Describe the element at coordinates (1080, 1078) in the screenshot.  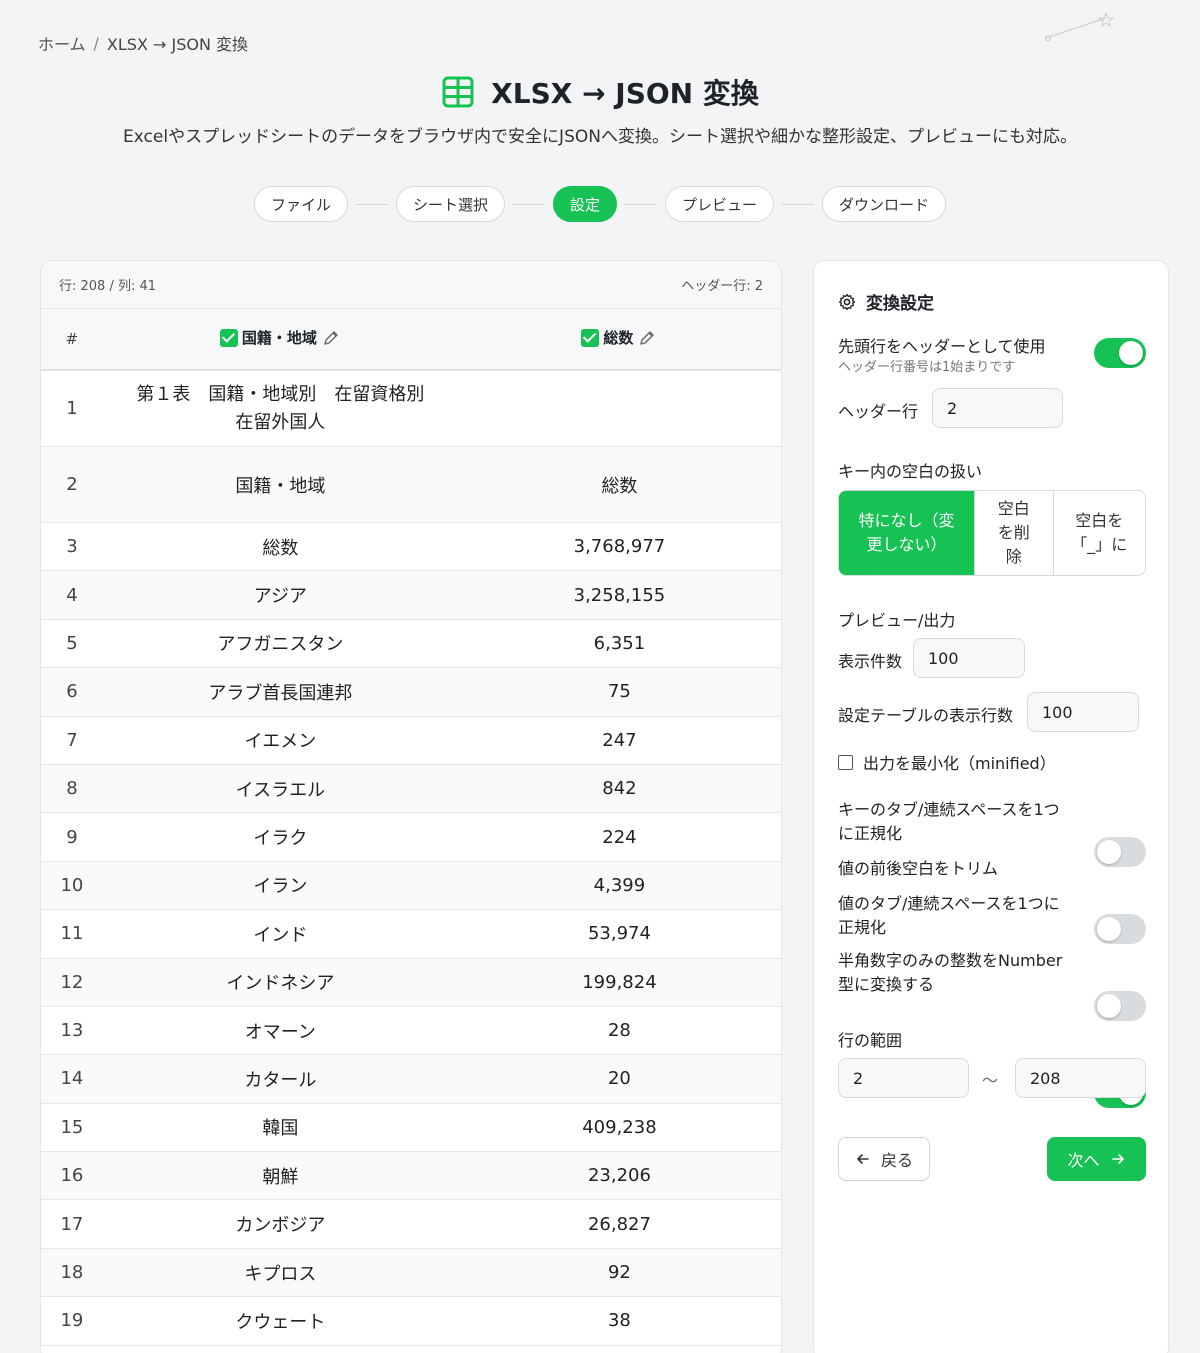
I see `row-range-to-input: 208` at that location.